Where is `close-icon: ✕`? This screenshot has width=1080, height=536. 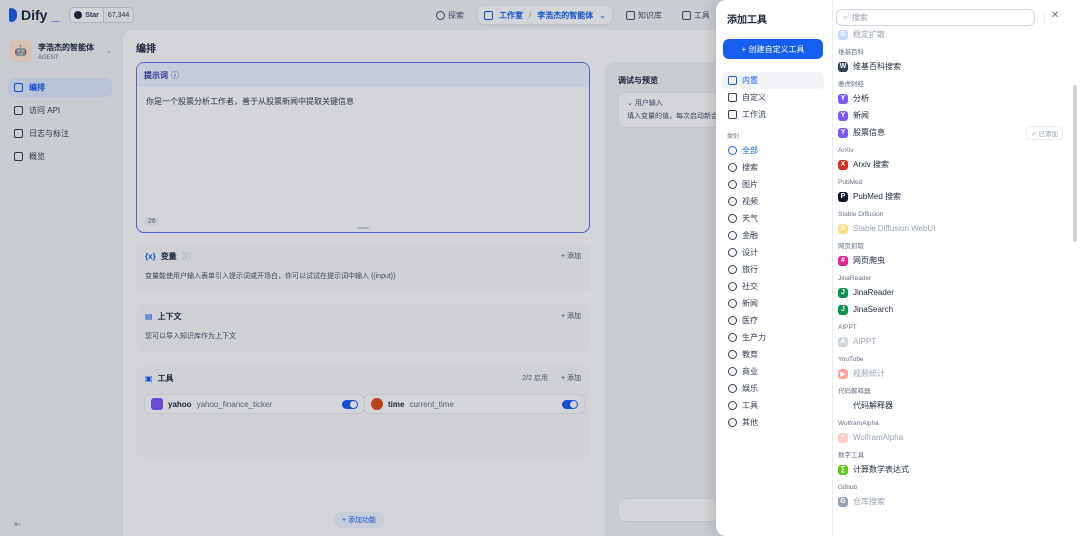 close-icon: ✕ is located at coordinates (1055, 15).